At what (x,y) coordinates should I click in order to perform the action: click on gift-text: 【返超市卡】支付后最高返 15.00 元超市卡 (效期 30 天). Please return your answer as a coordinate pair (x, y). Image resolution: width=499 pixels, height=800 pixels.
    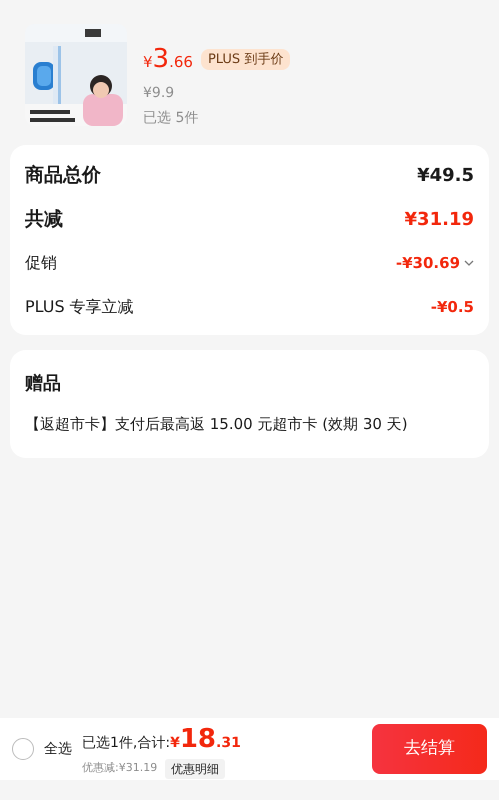
    Looking at the image, I should click on (217, 424).